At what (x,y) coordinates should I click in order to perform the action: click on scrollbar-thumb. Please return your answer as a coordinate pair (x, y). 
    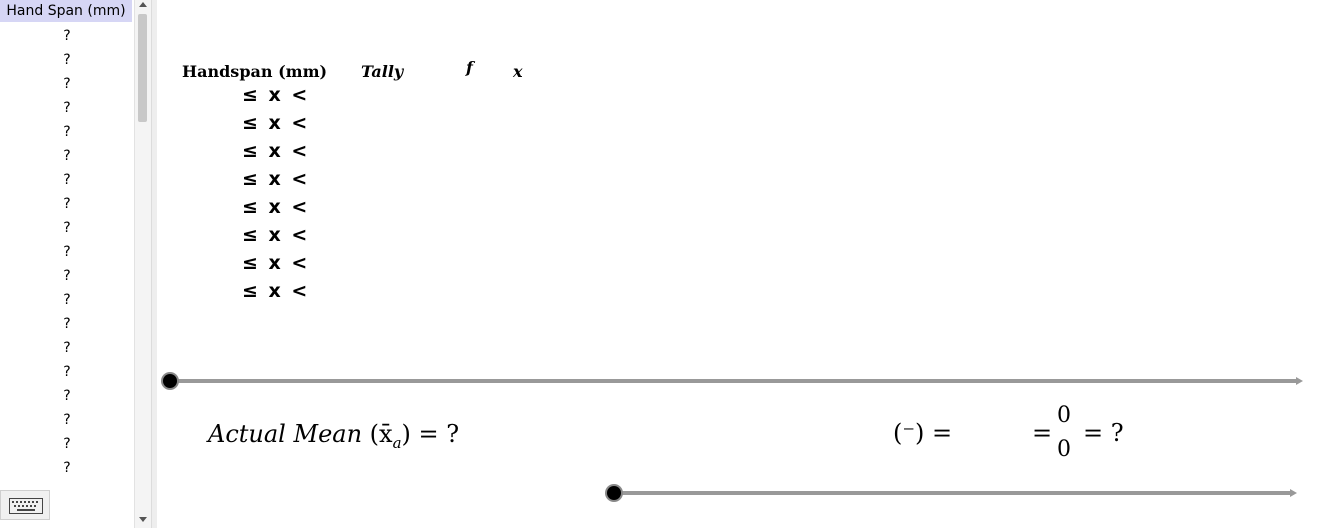
    Looking at the image, I should click on (142, 68).